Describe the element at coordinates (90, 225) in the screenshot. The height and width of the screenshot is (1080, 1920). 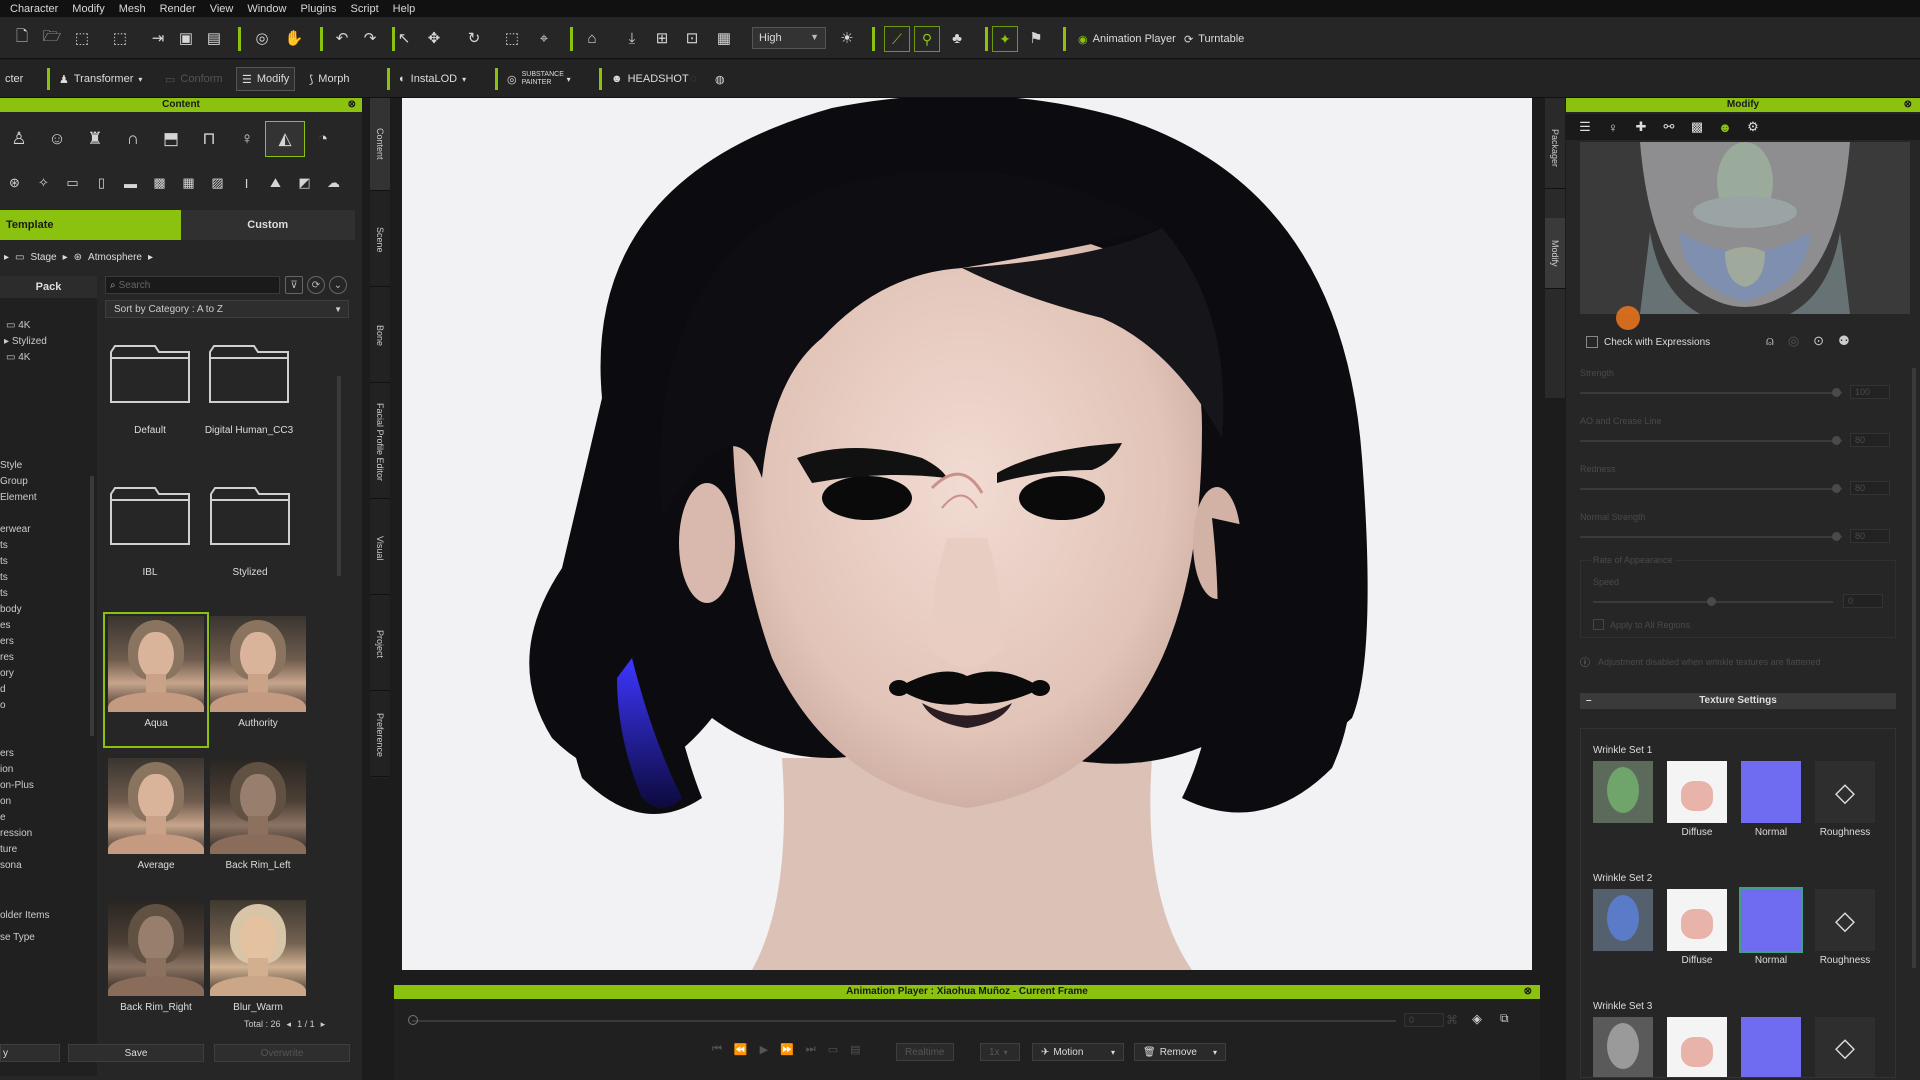
I see `tab-template: Template` at that location.